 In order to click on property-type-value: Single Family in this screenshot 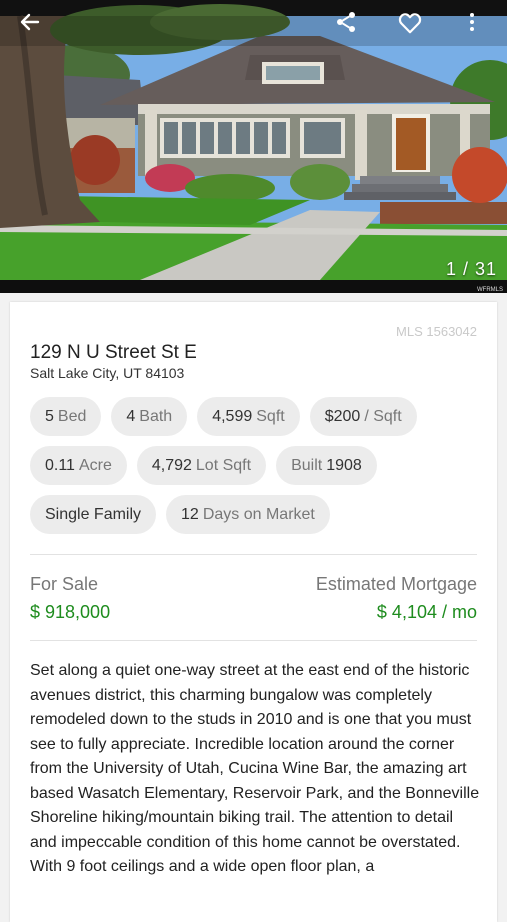, I will do `click(93, 514)`.